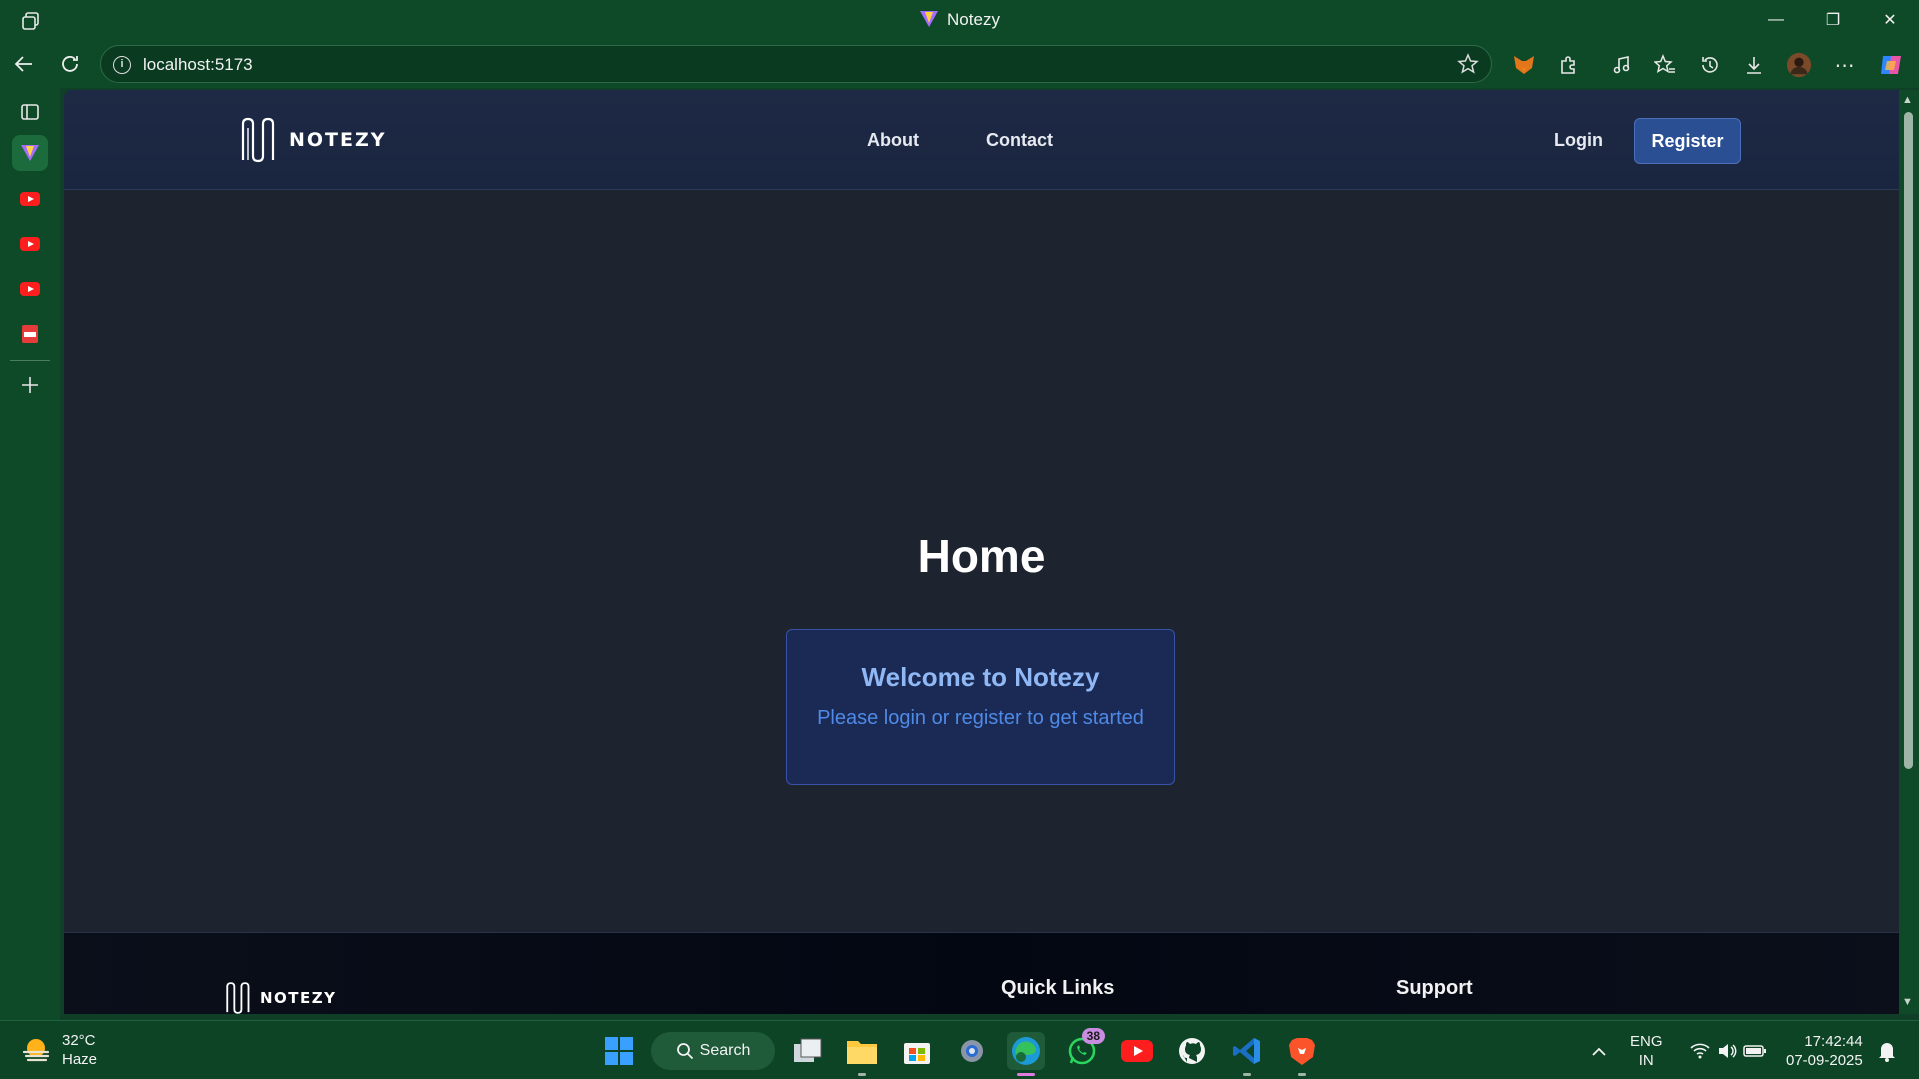 The image size is (1919, 1079). What do you see at coordinates (980, 677) in the screenshot?
I see `welcome-title: Welcome to Notezy` at bounding box center [980, 677].